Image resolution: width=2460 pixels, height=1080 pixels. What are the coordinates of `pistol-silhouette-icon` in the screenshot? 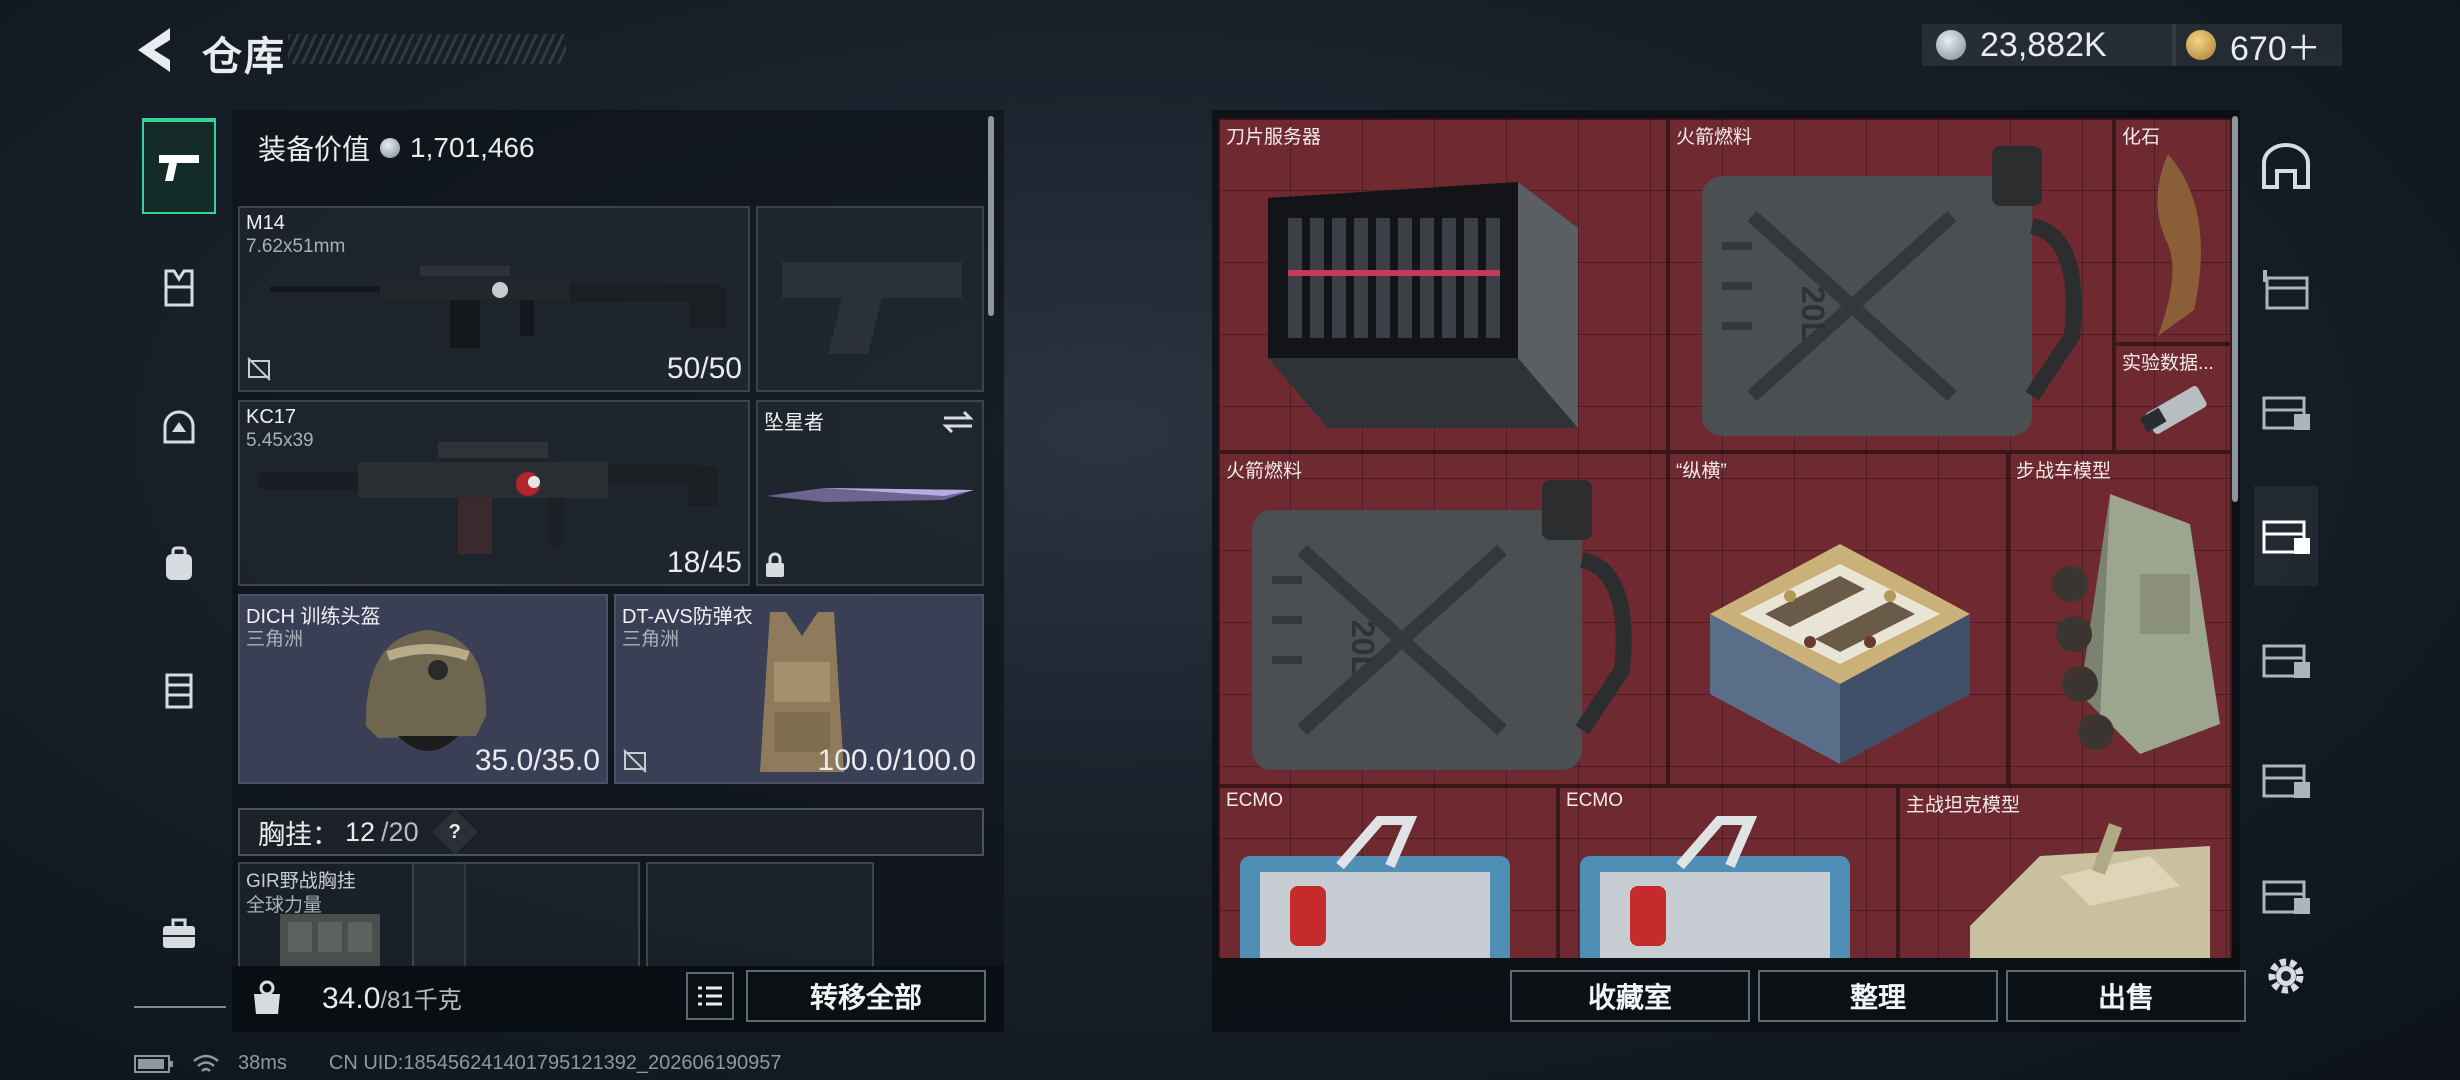 It's located at (872, 308).